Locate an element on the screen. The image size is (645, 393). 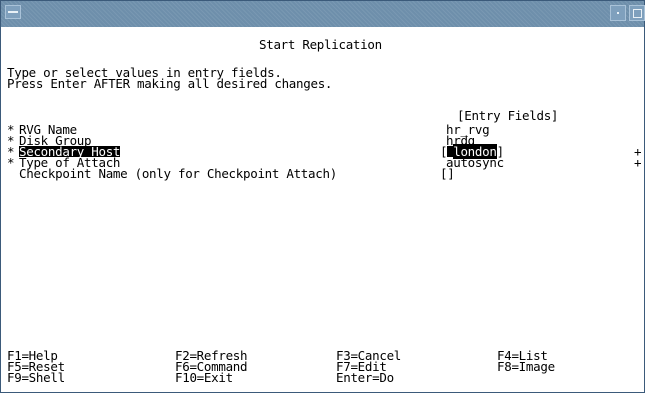
function-key-image: F8=Image is located at coordinates (526, 366).